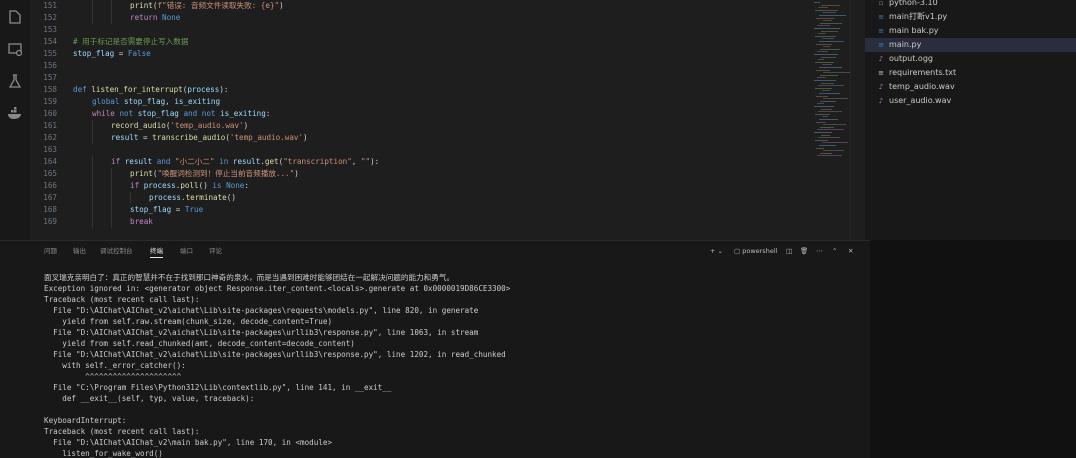 Image resolution: width=1076 pixels, height=458 pixels. What do you see at coordinates (420, 150) in the screenshot?
I see `code-line: 163` at bounding box center [420, 150].